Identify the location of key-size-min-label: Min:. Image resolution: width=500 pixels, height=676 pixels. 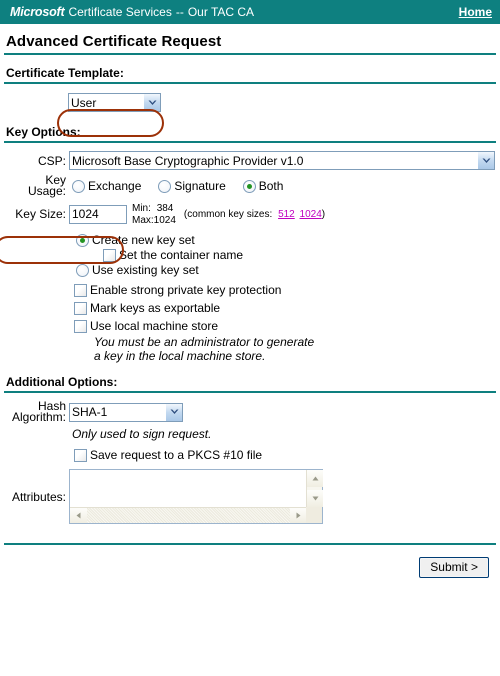
(141, 208).